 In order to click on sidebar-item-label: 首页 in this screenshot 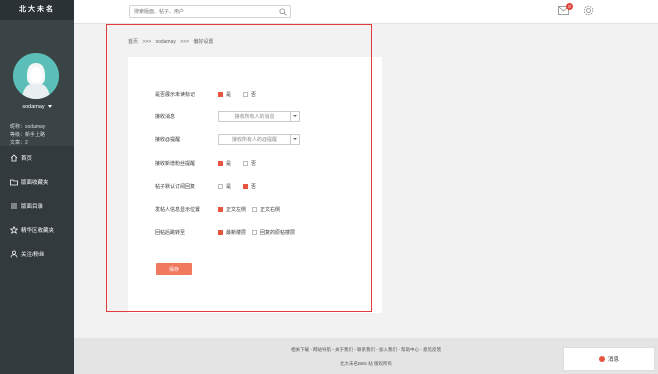, I will do `click(27, 159)`.